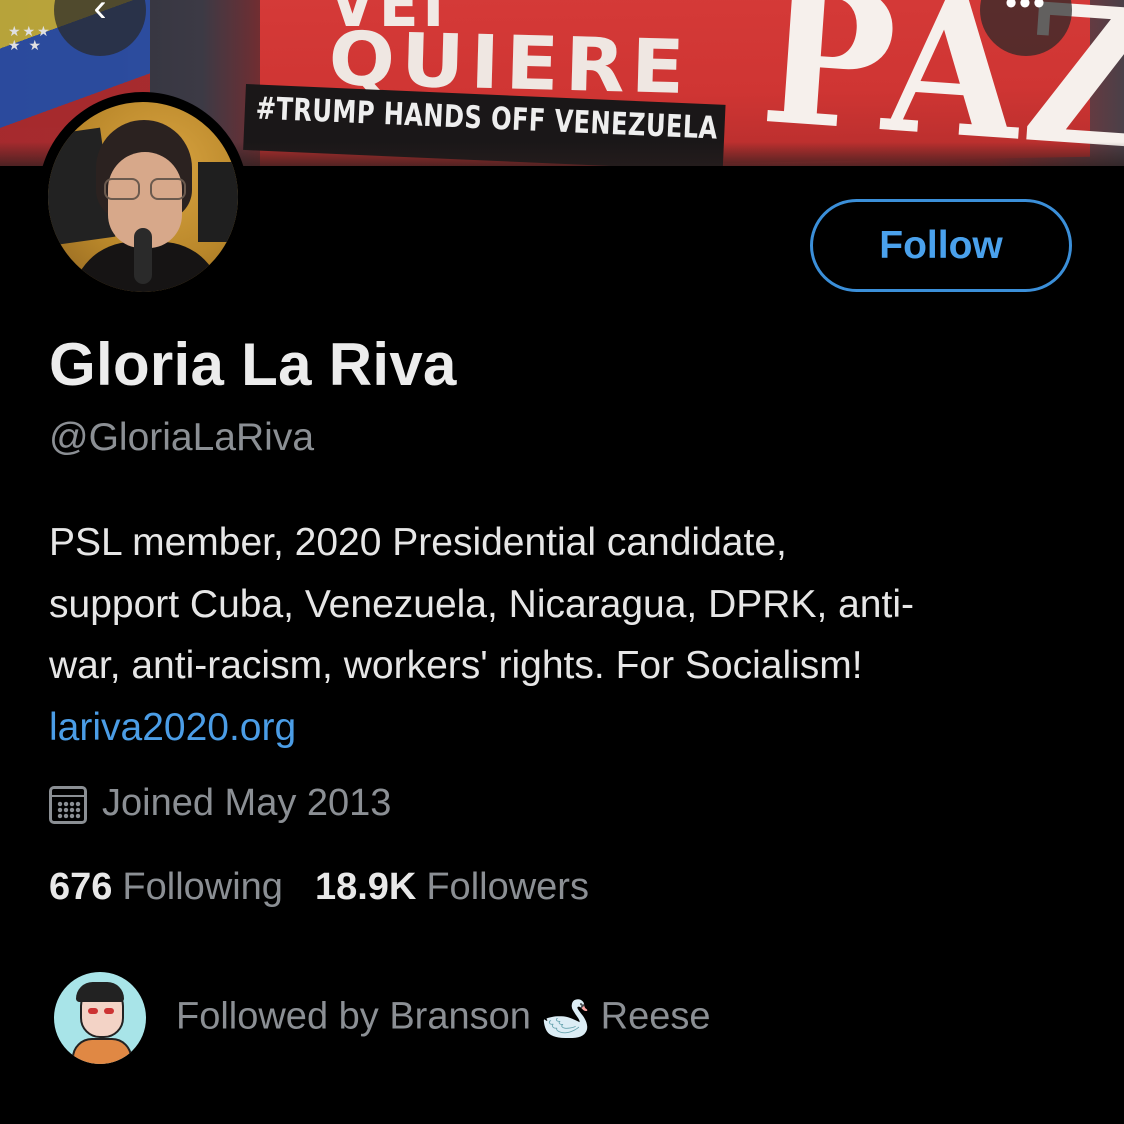  I want to click on followed-by-suffix: Reese, so click(655, 1016).